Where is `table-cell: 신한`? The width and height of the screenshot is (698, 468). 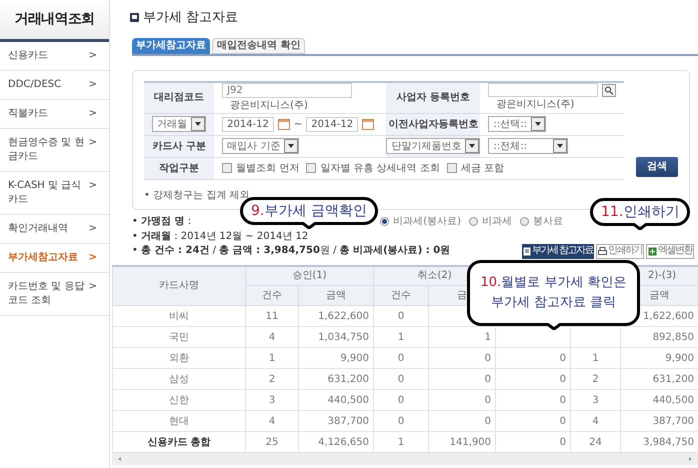 table-cell: 신한 is located at coordinates (179, 400).